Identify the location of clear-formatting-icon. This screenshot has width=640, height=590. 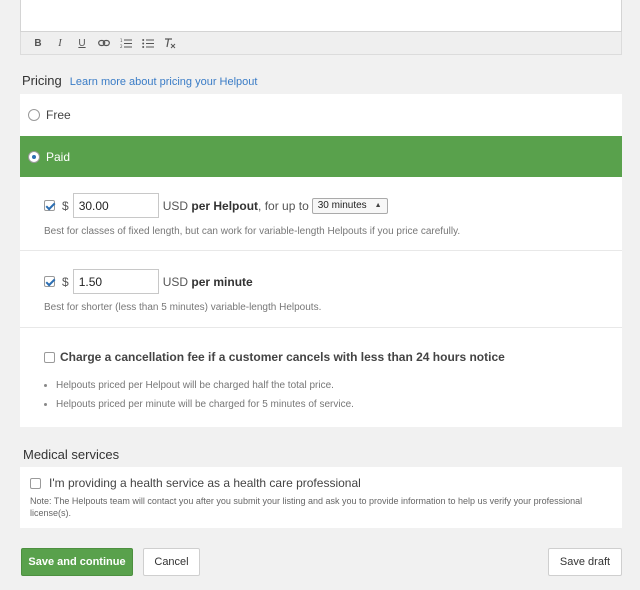
(170, 43).